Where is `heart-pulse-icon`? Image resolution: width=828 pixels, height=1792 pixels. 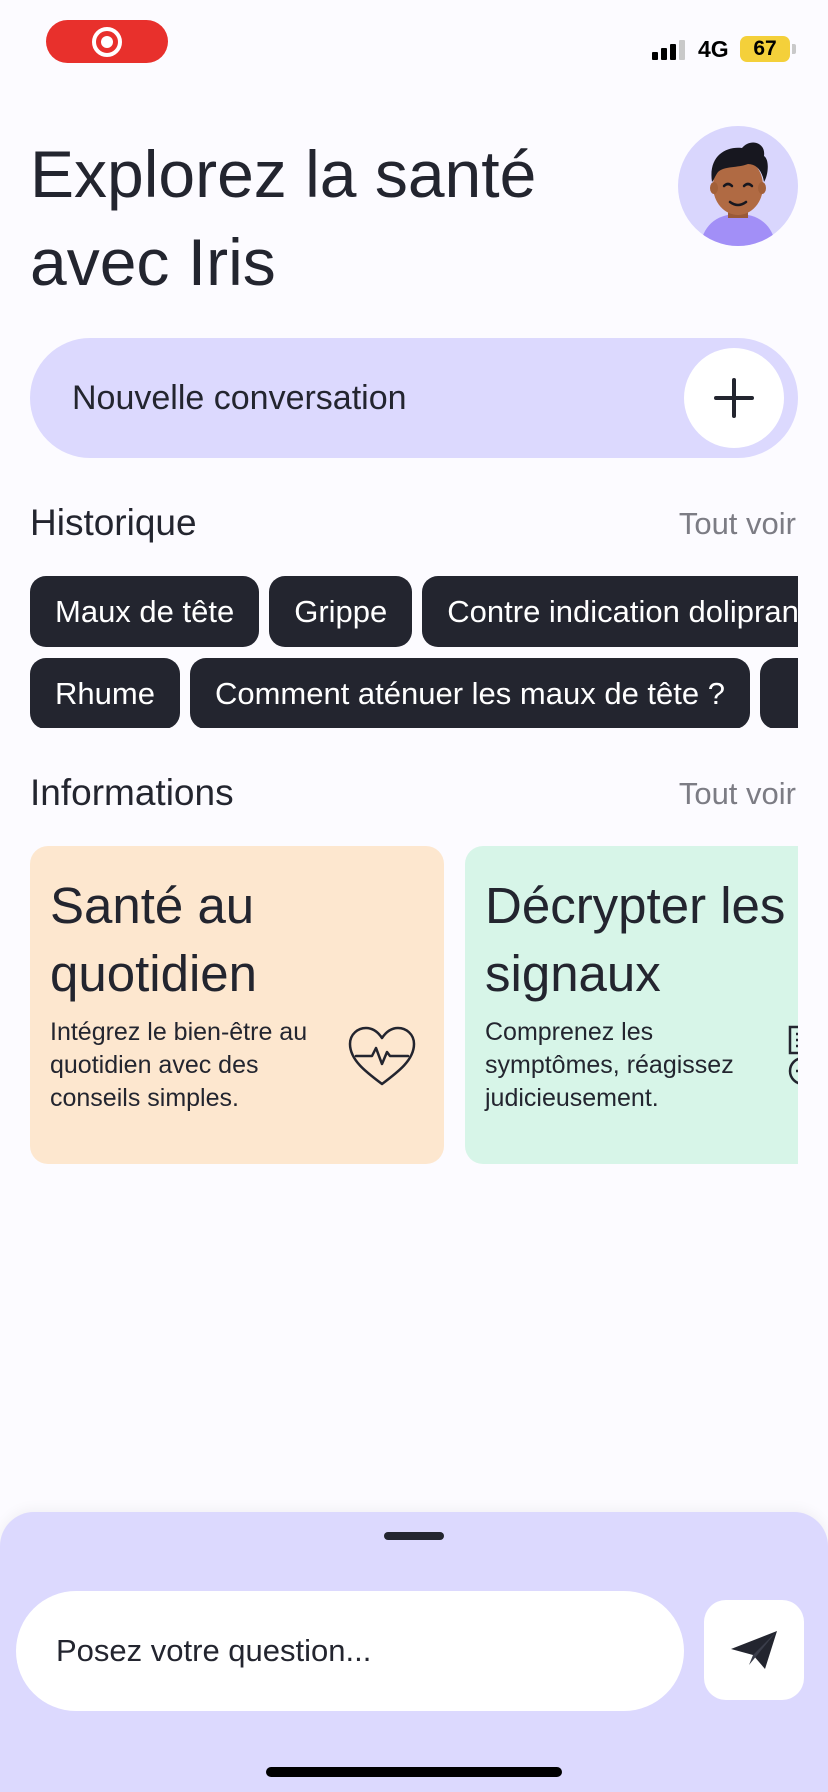 heart-pulse-icon is located at coordinates (382, 1058).